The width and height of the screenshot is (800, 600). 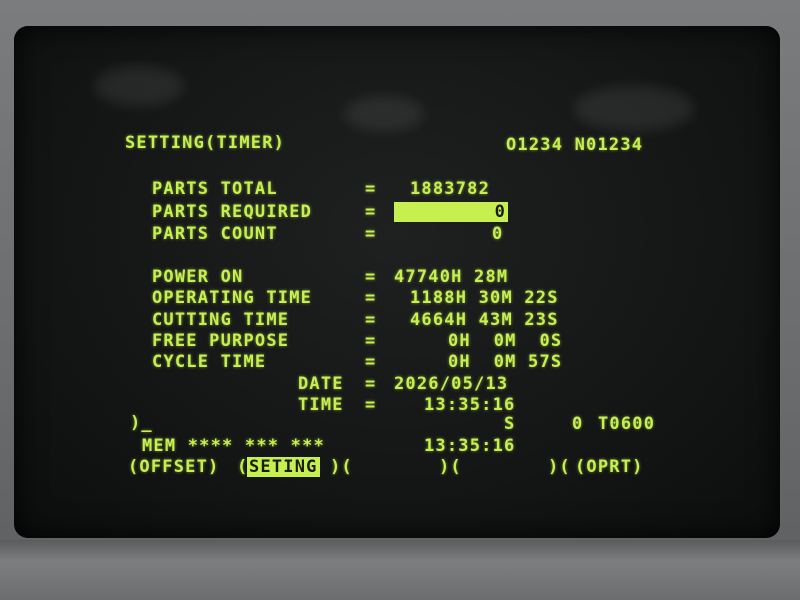 What do you see at coordinates (215, 234) in the screenshot?
I see `parts-count-label: PARTS COUNT` at bounding box center [215, 234].